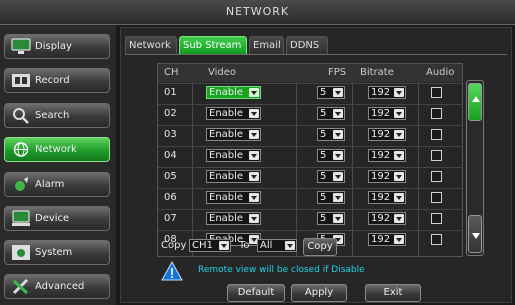 The height and width of the screenshot is (305, 515). Describe the element at coordinates (21, 46) in the screenshot. I see `monitor-icon` at that location.